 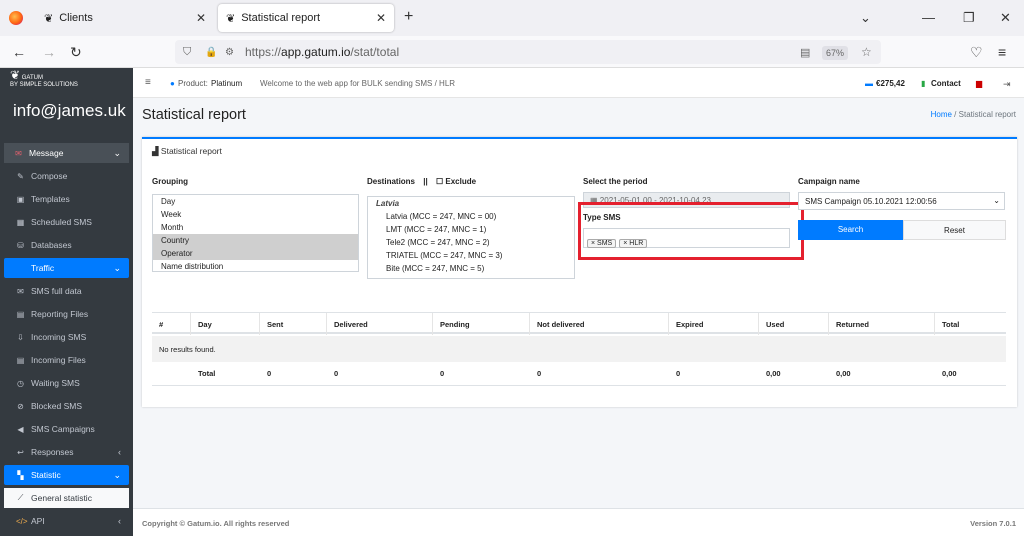 What do you see at coordinates (255, 227) in the screenshot?
I see `grouping-option: Month` at bounding box center [255, 227].